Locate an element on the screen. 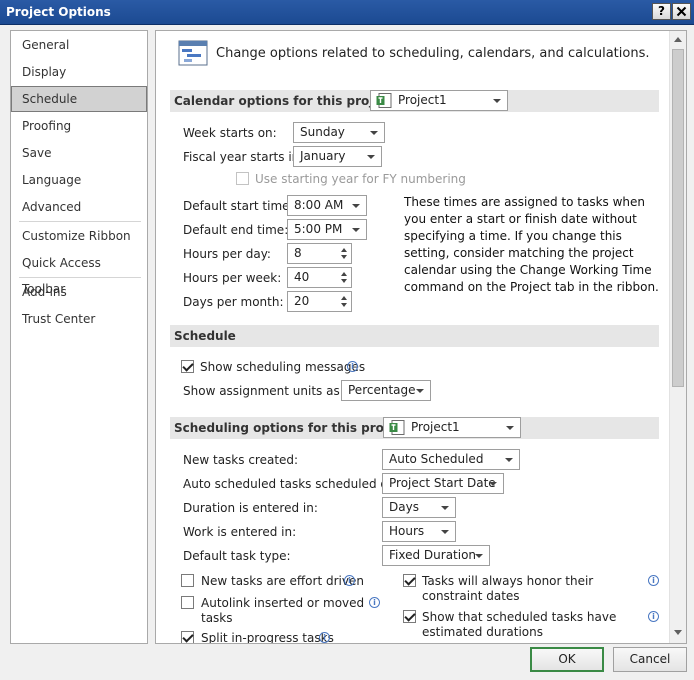  hours-per-week-label: Hours per week: is located at coordinates (232, 278).